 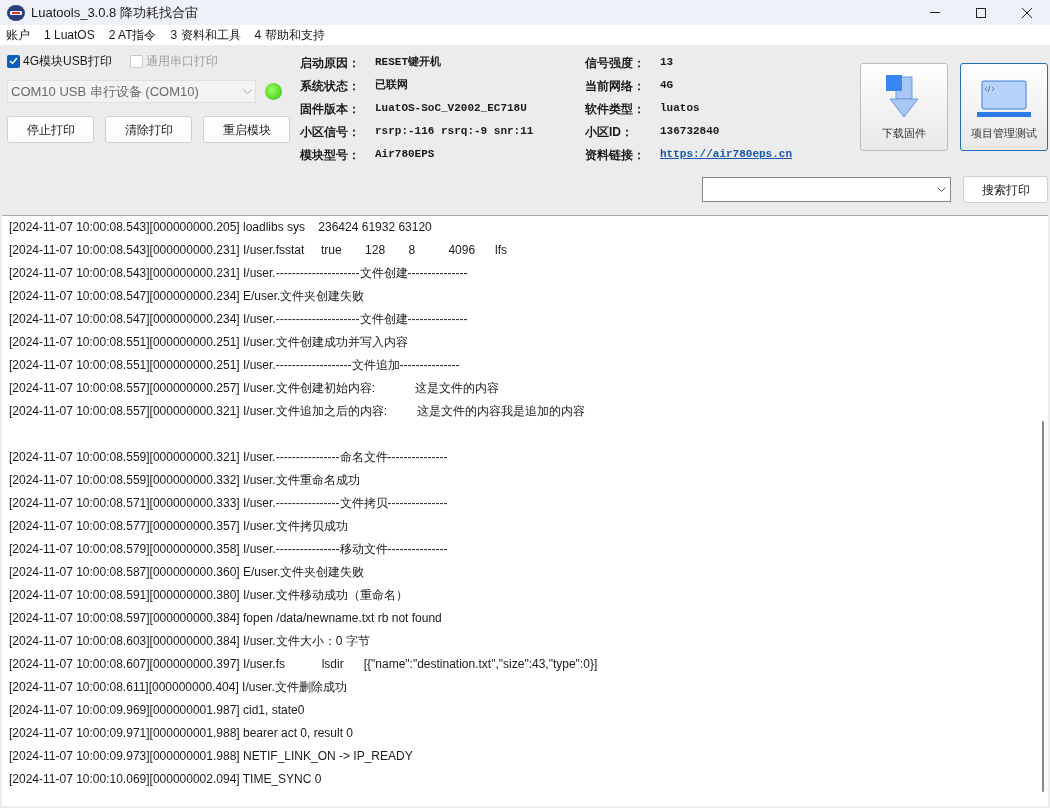 What do you see at coordinates (67, 61) in the screenshot?
I see `checkbox-label: 4G模块USB打印` at bounding box center [67, 61].